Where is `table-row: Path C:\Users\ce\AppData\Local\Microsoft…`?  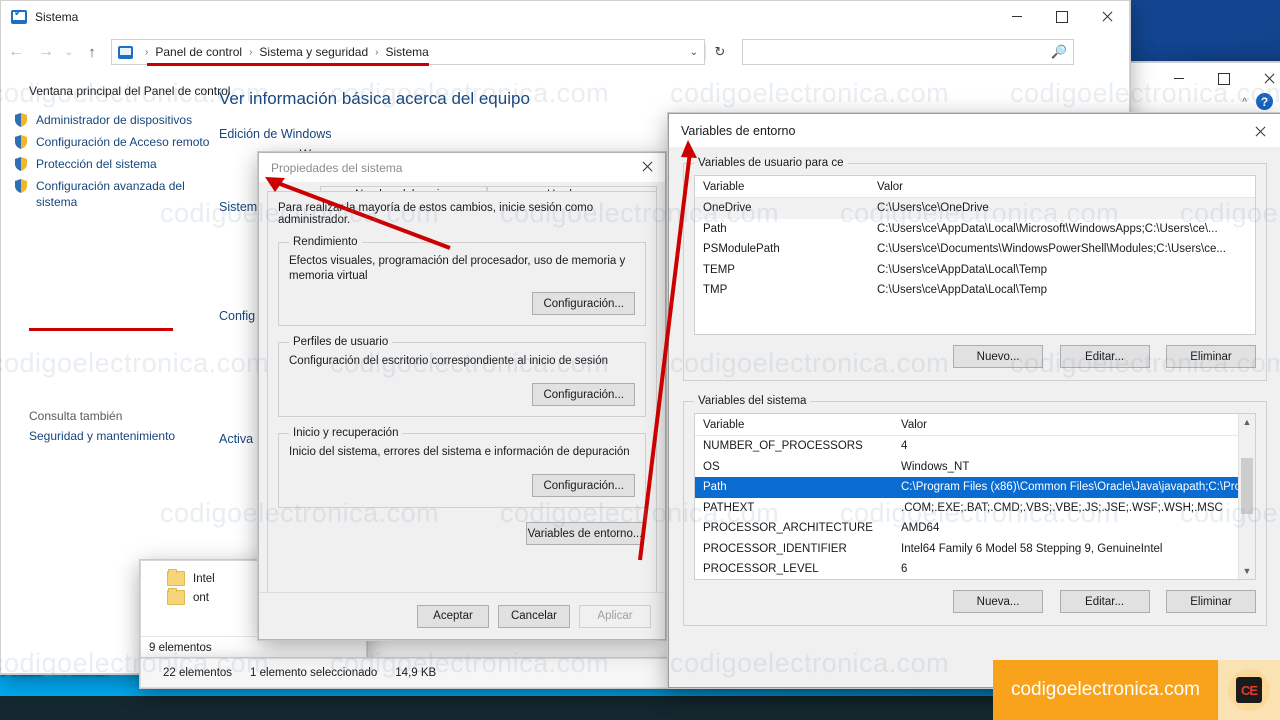
table-row: Path C:\Users\ce\AppData\Local\Microsoft… is located at coordinates (975, 229).